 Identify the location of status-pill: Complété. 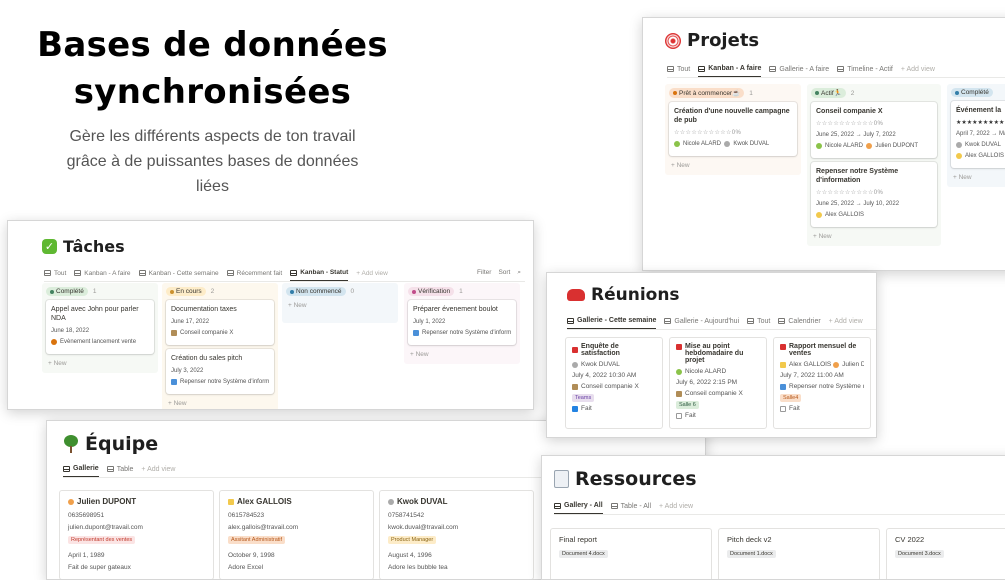
(67, 291).